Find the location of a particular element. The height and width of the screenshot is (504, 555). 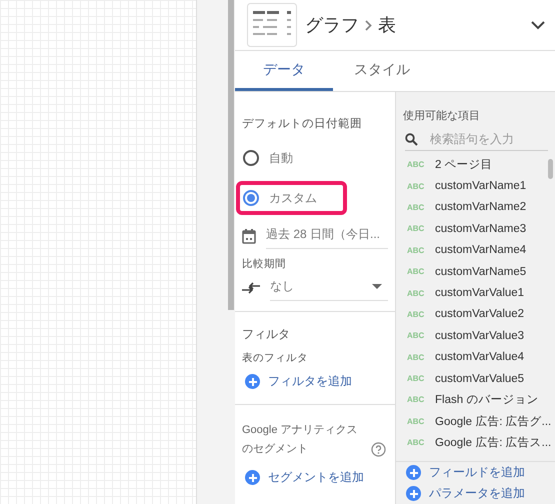

field-item: ABC customVarValue5 is located at coordinates (475, 379).